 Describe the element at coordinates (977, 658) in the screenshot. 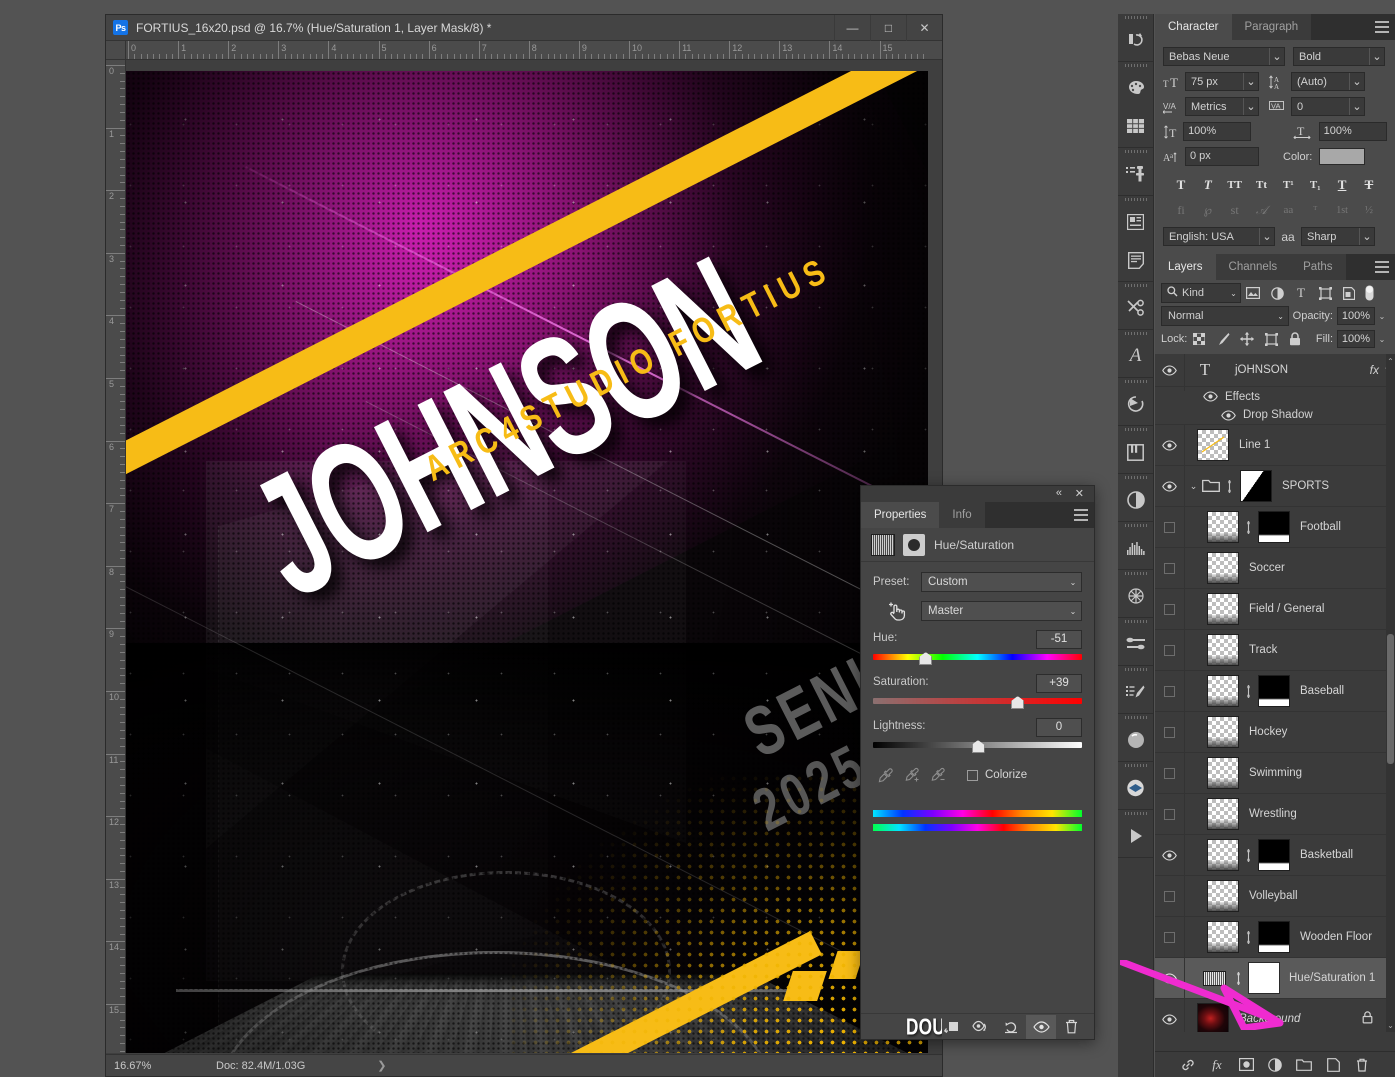

I see `hue-slider-track` at that location.